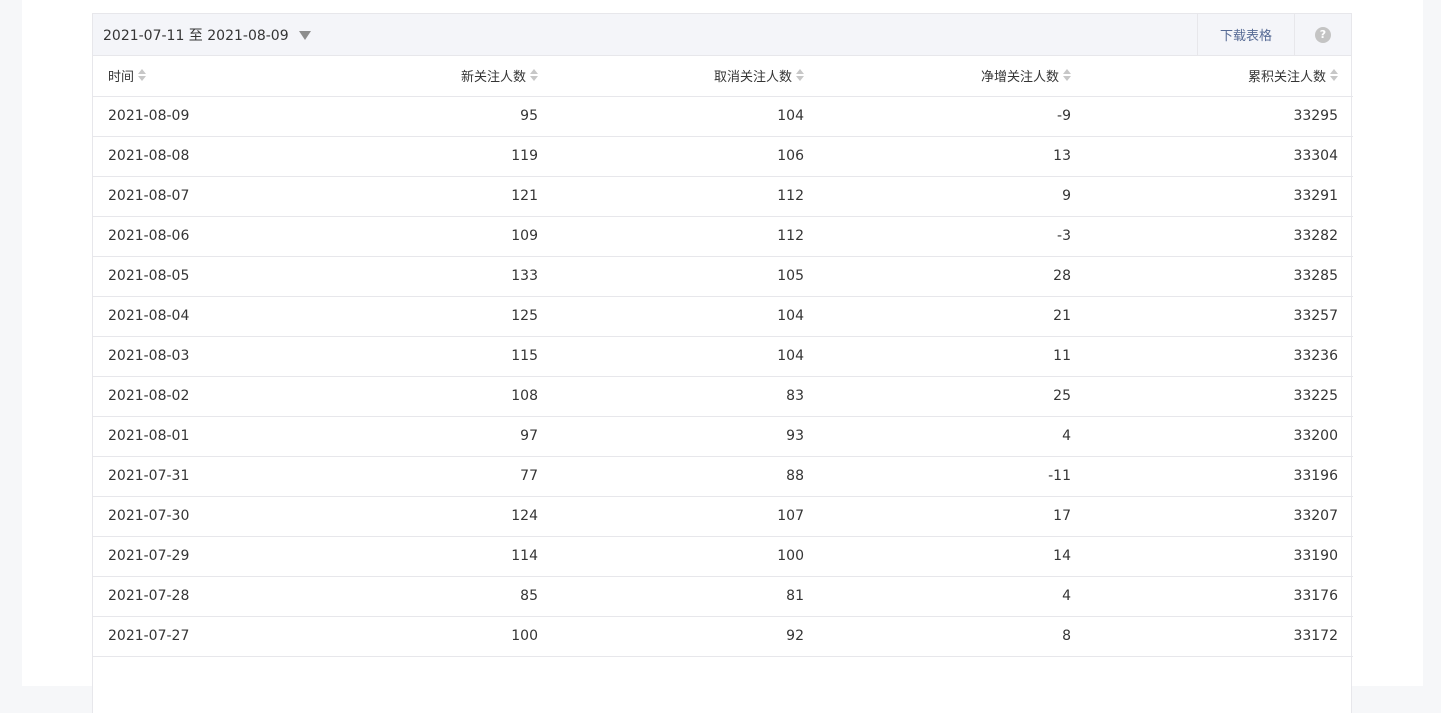  I want to click on cell-net: 4, so click(952, 436).